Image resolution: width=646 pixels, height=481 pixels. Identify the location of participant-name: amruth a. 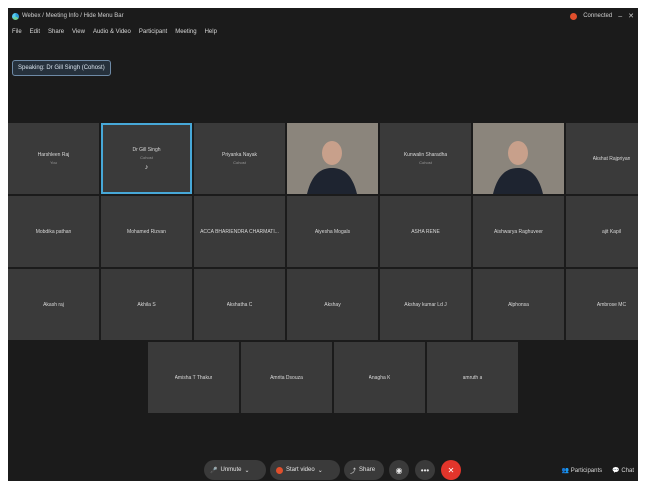
(472, 377).